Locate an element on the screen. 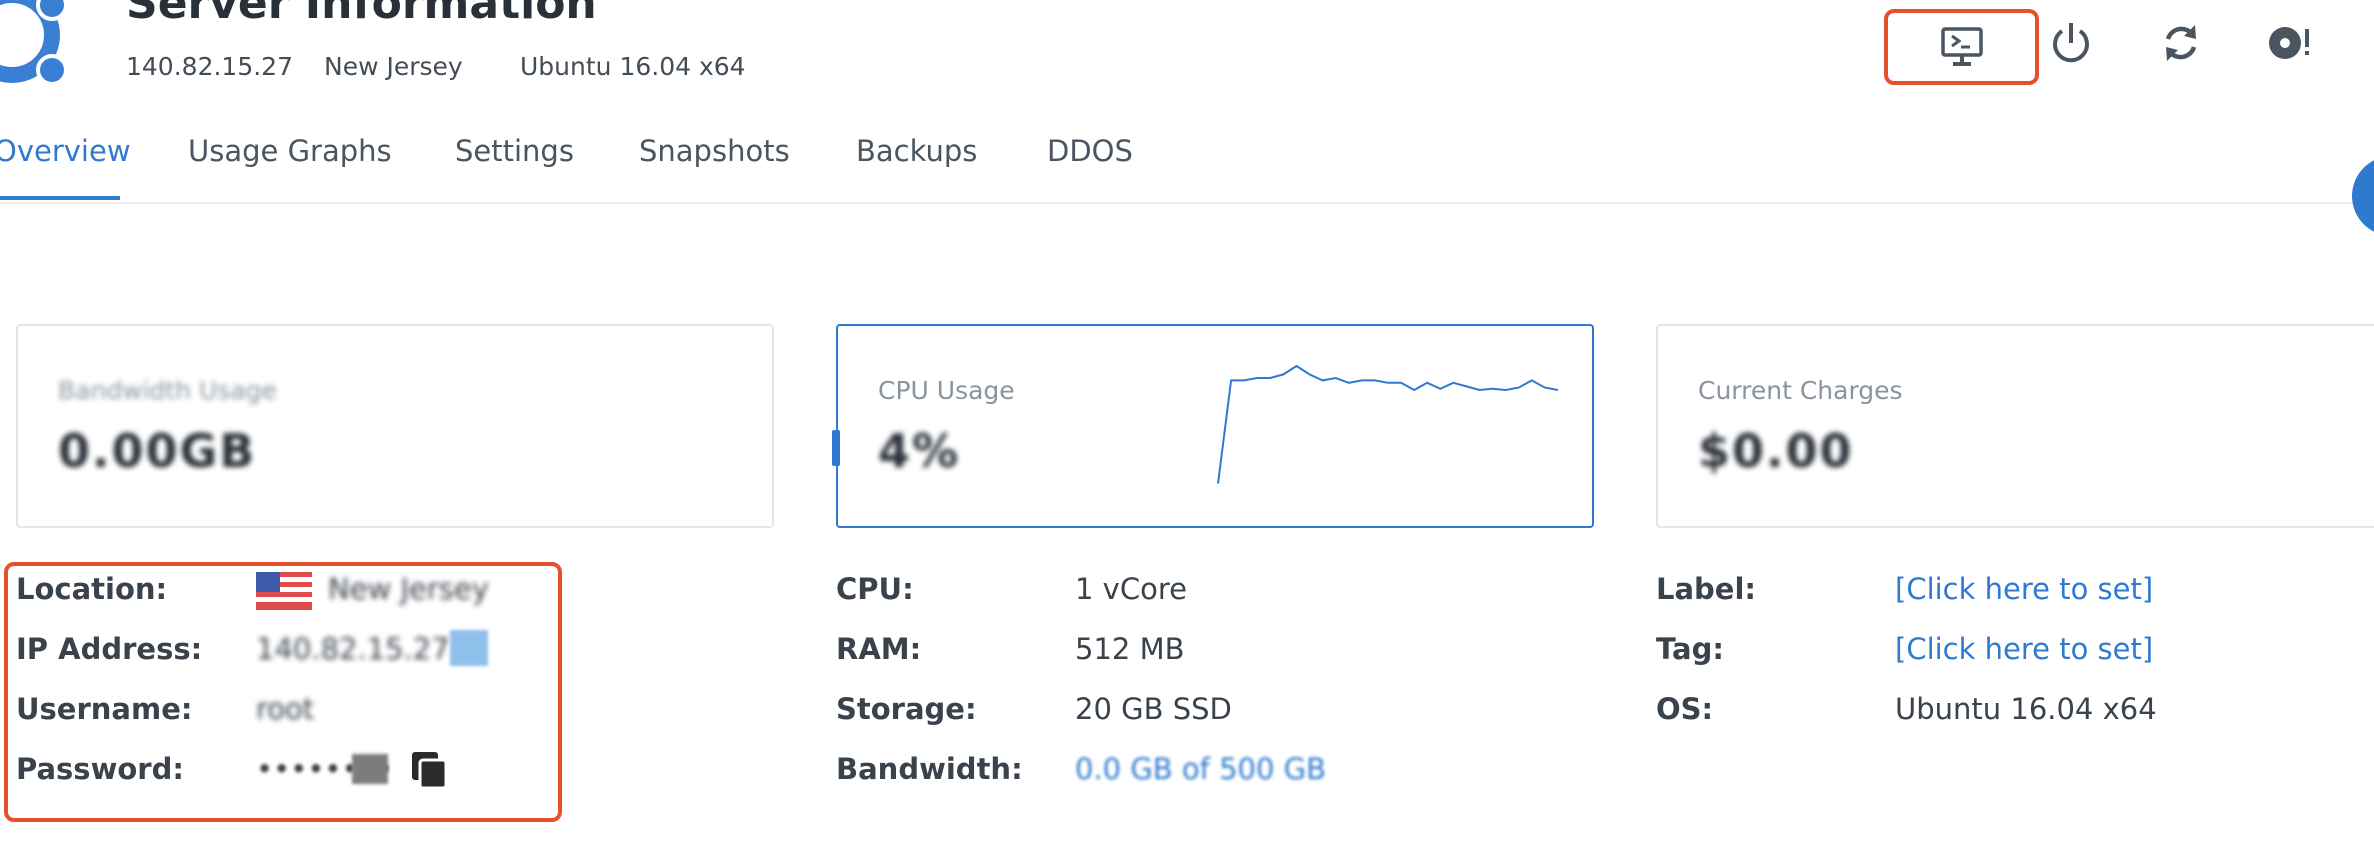 Image resolution: width=2374 pixels, height=868 pixels. tab-usage-graphs: Usage Graphs is located at coordinates (290, 151).